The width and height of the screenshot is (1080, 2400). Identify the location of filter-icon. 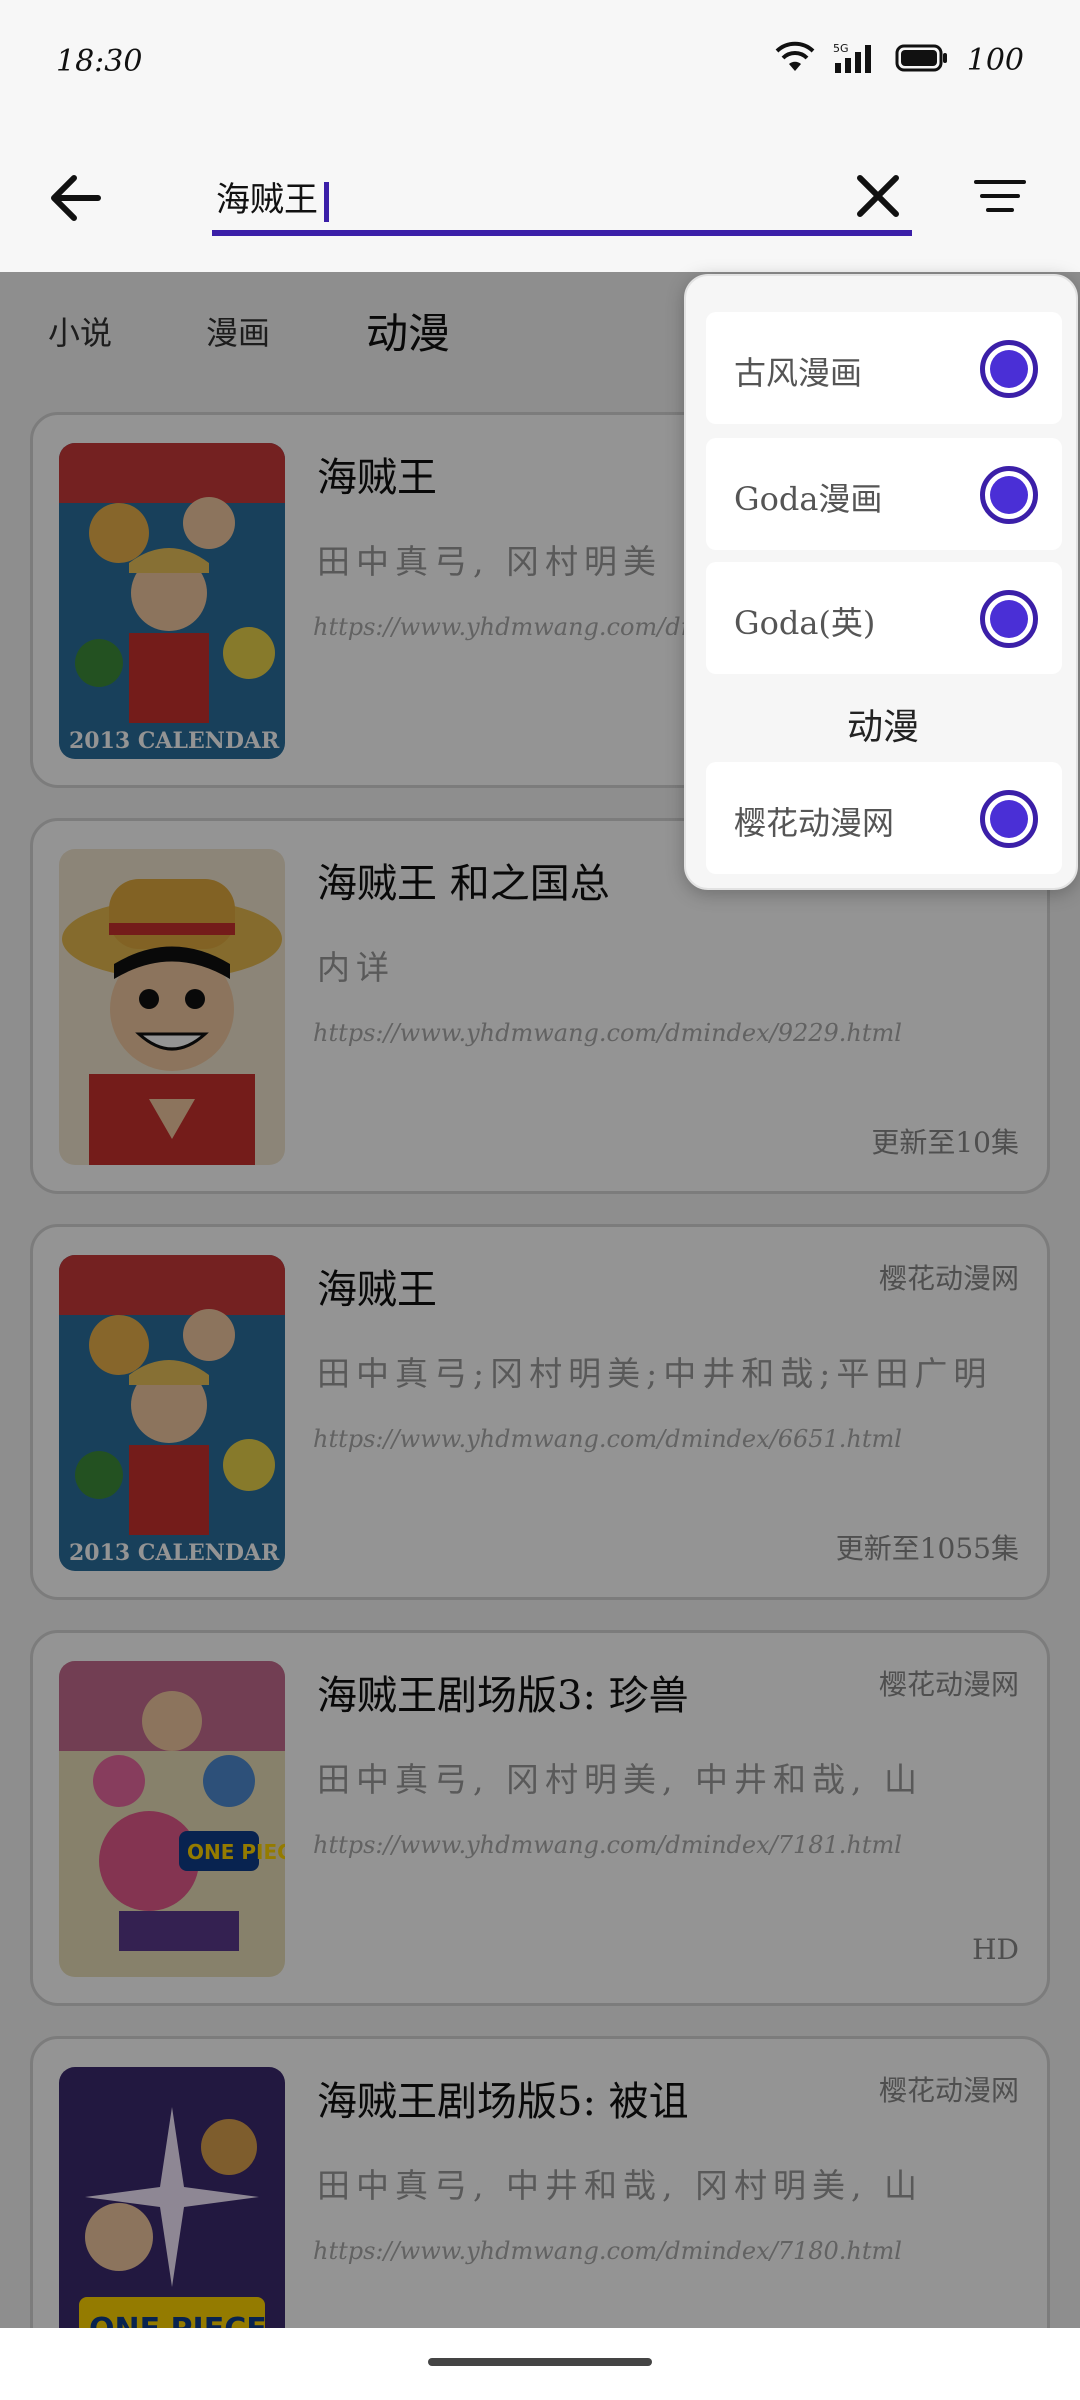
(1000, 196).